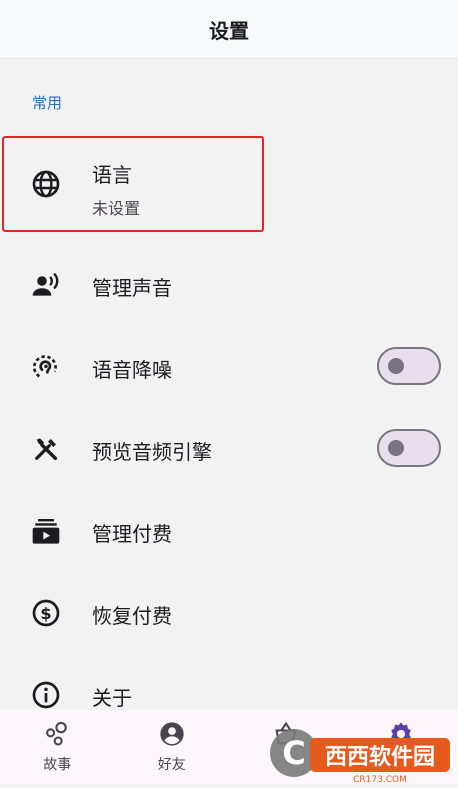 The width and height of the screenshot is (458, 788). I want to click on nav-item-stories: 故事, so click(57, 747).